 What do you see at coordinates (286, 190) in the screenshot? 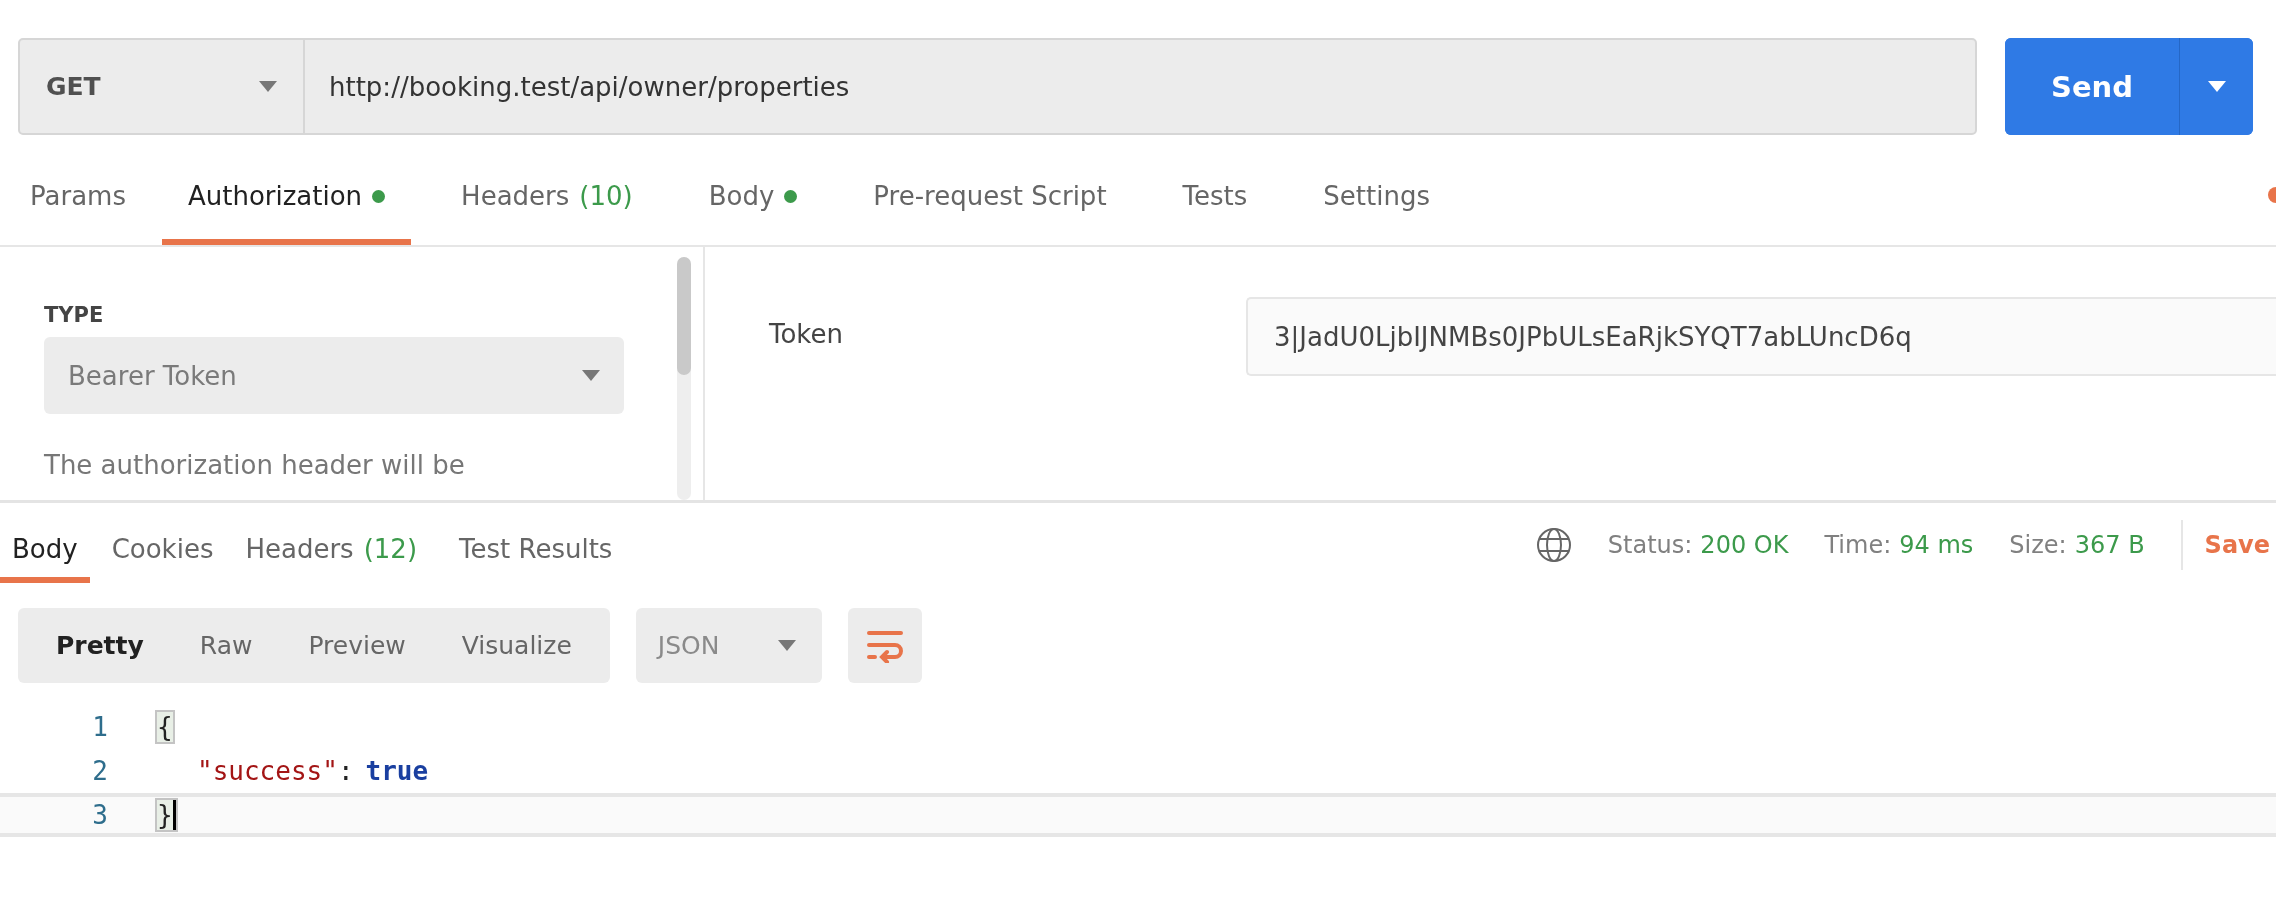
I see `request-tab: Authorization` at bounding box center [286, 190].